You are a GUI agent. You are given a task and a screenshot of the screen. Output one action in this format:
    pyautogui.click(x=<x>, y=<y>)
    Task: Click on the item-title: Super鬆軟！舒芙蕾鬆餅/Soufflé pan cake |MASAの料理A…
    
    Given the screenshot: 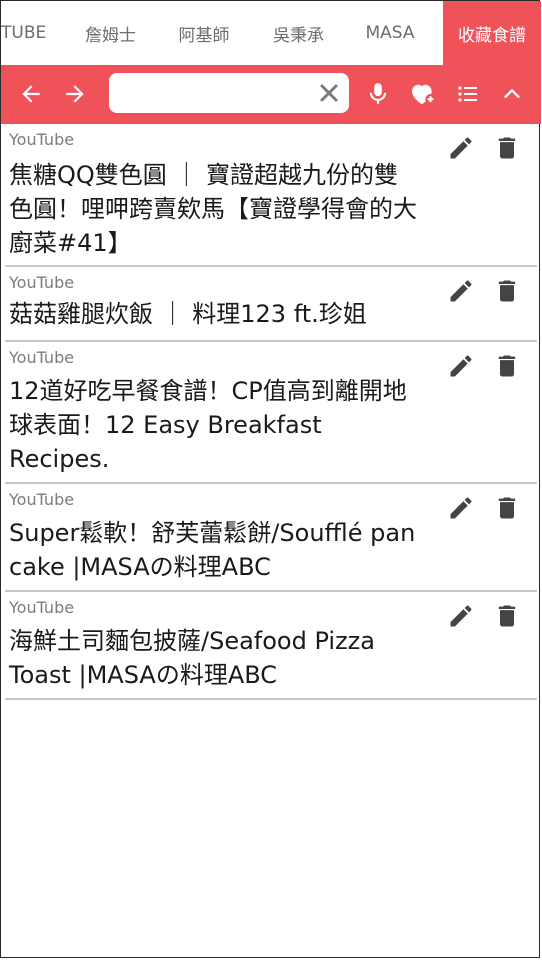 What is the action you would take?
    pyautogui.click(x=214, y=550)
    